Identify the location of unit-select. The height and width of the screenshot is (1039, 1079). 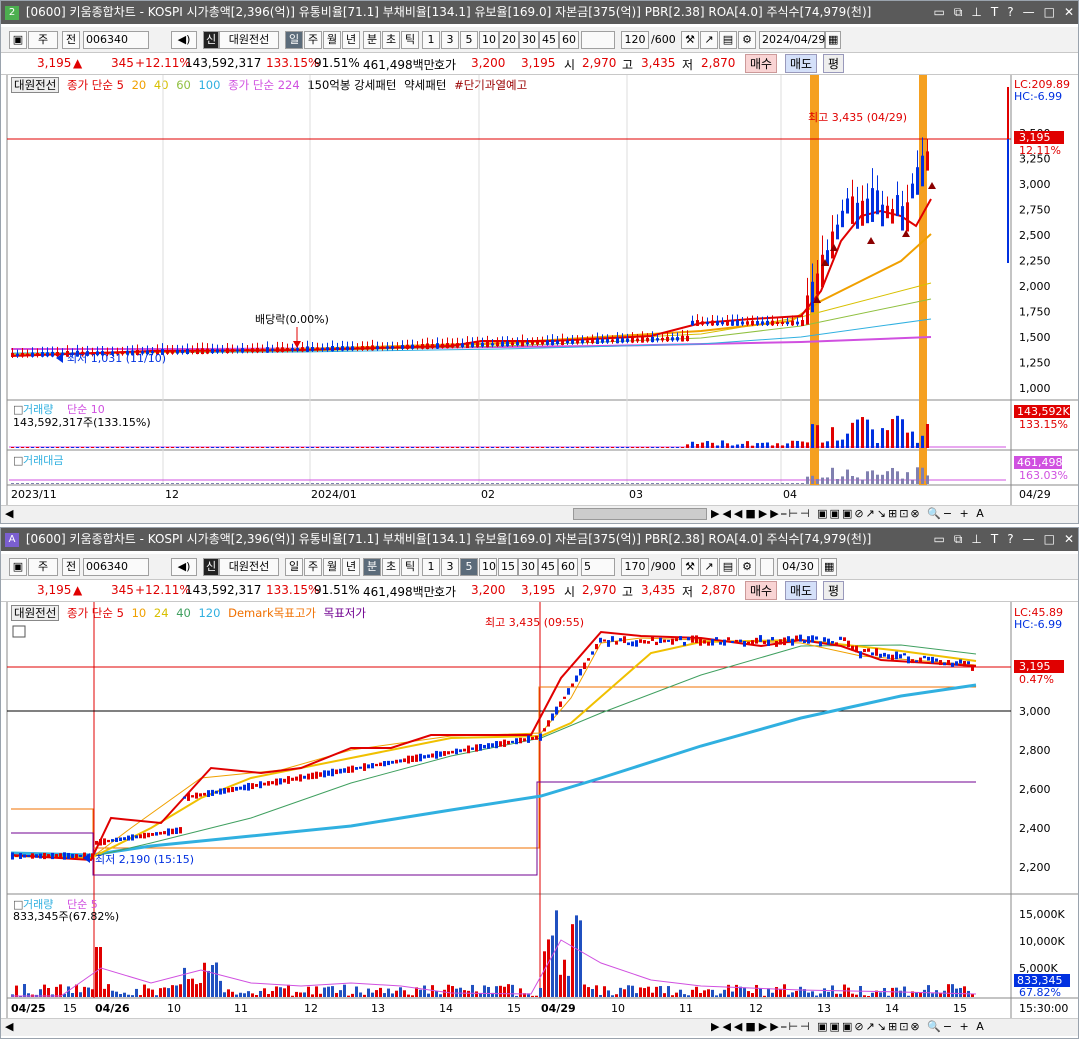
(598, 40).